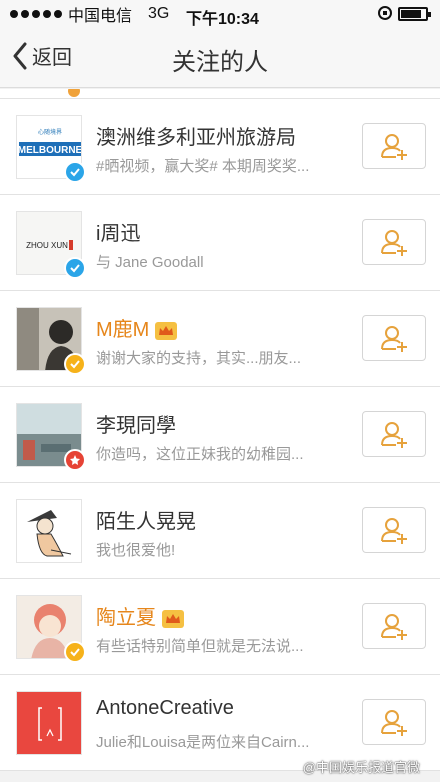  Describe the element at coordinates (47, 245) in the screenshot. I see `svg-text: ZHOU XUN` at that location.